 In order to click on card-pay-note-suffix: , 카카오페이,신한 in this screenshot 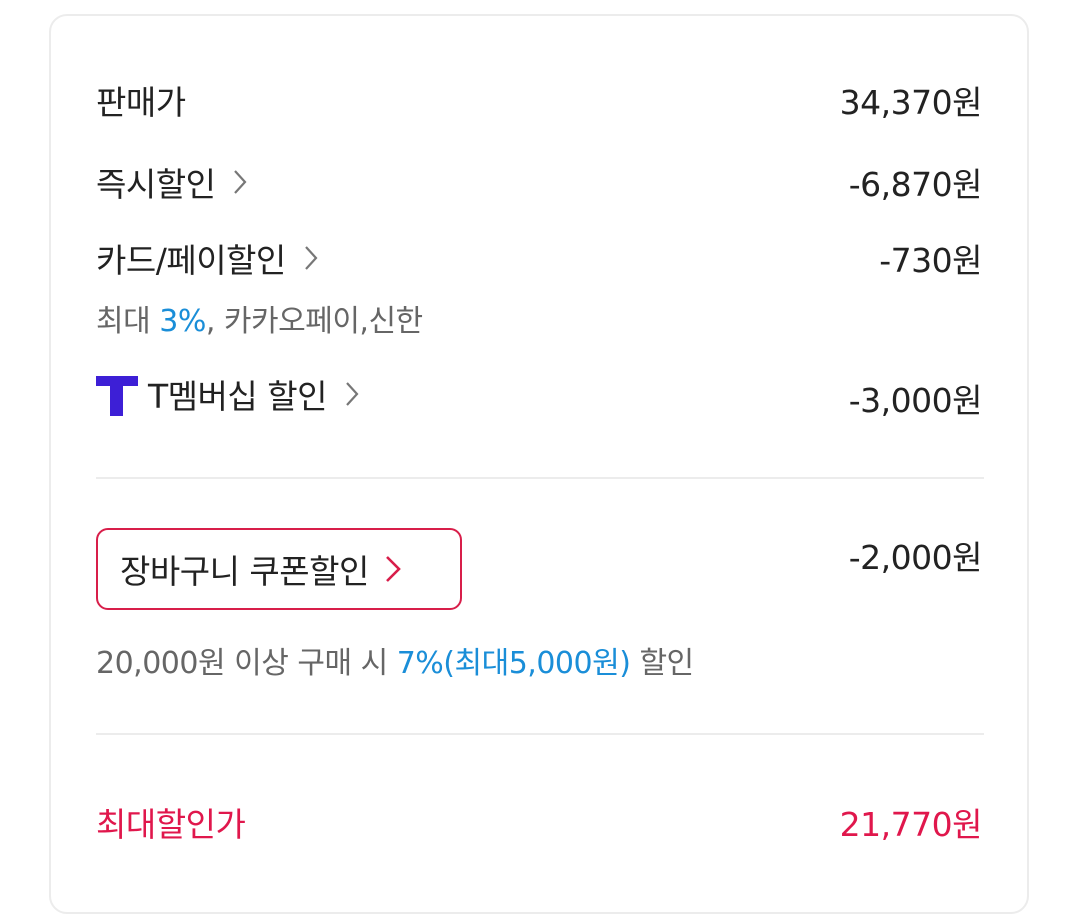, I will do `click(314, 321)`.